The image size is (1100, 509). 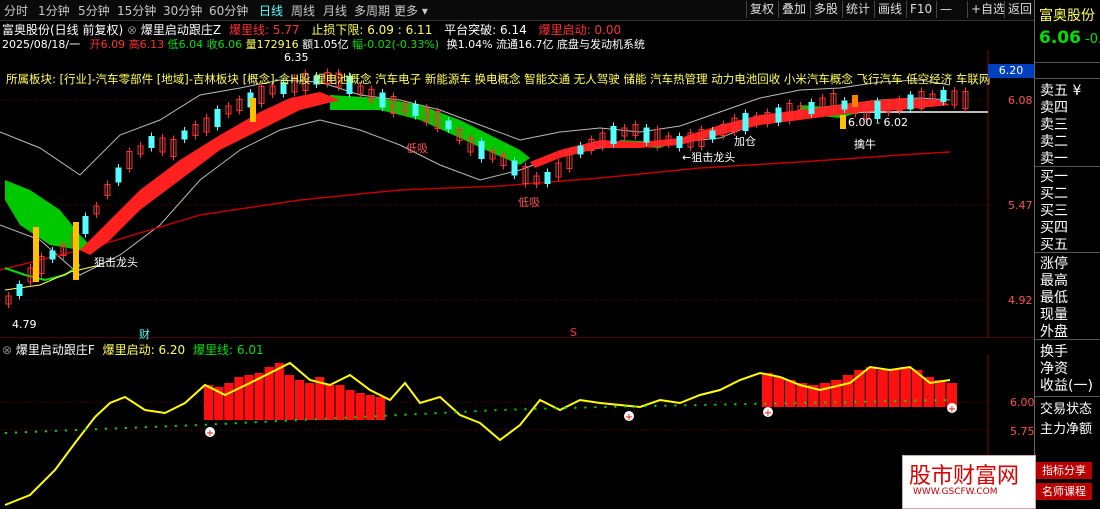 What do you see at coordinates (1019, 9) in the screenshot?
I see `back-button: 返回` at bounding box center [1019, 9].